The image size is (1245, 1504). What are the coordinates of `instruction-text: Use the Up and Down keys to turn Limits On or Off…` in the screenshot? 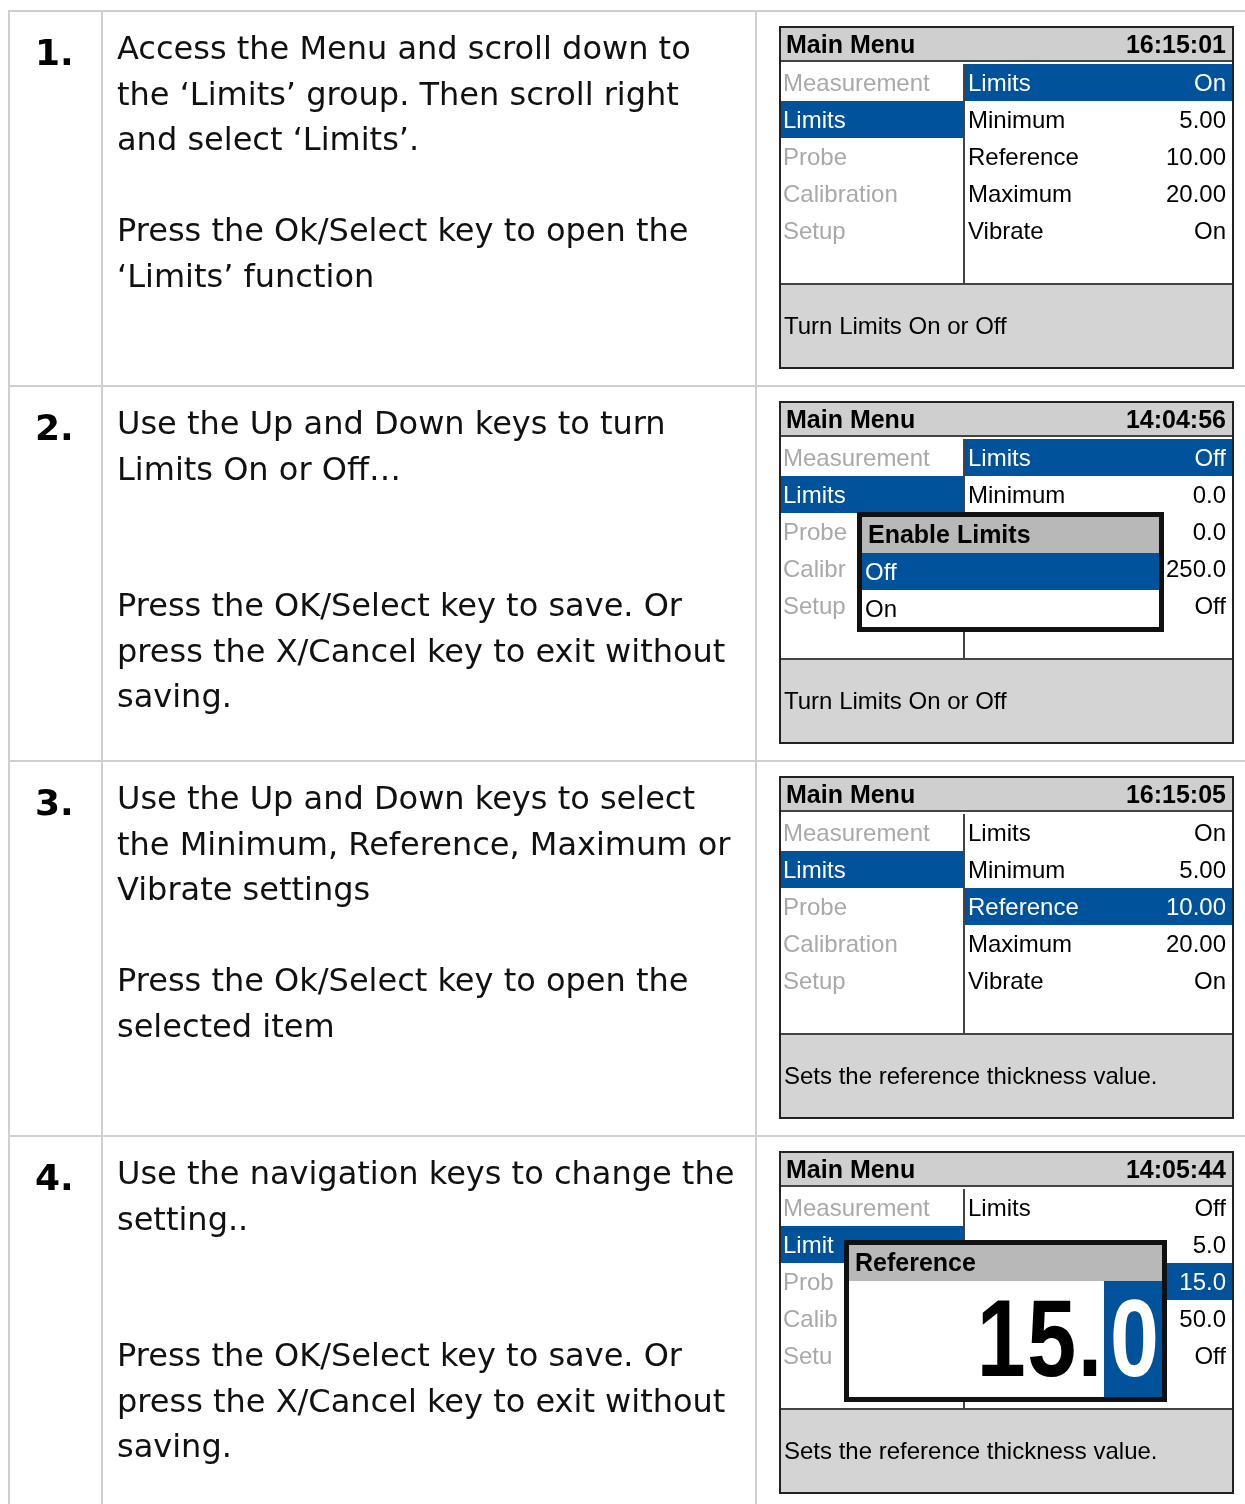 It's located at (392, 446).